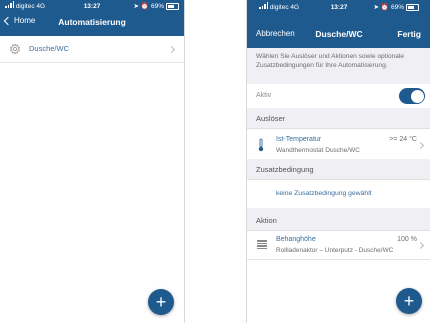  I want to click on condition-section-header: Zusatzbedingung, so click(338, 169).